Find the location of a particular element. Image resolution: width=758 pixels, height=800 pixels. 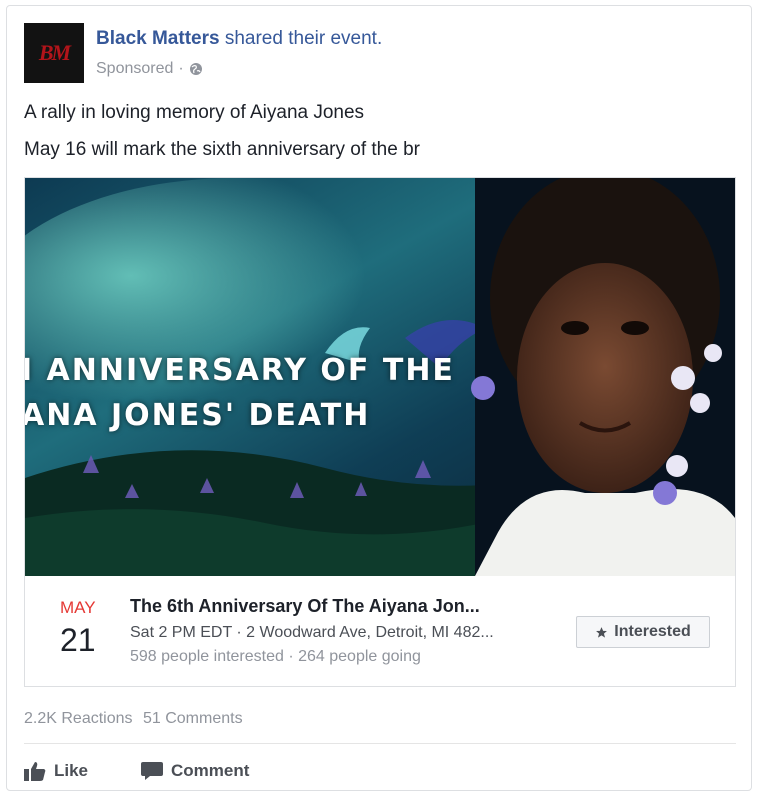

page-name-link: Black Matters is located at coordinates (158, 38).